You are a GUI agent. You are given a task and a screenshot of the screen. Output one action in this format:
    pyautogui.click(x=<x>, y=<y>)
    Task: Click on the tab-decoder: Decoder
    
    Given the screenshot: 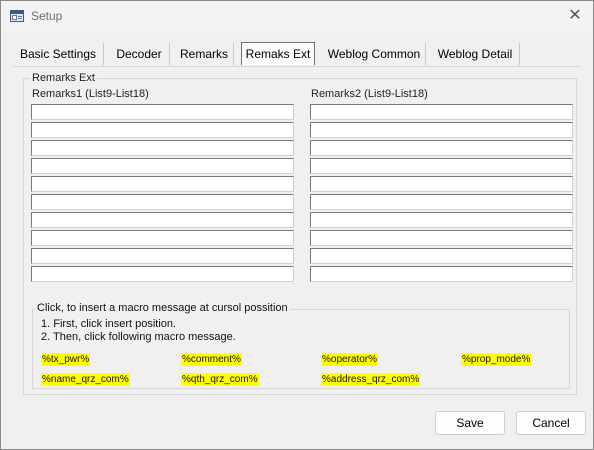 What is the action you would take?
    pyautogui.click(x=139, y=54)
    